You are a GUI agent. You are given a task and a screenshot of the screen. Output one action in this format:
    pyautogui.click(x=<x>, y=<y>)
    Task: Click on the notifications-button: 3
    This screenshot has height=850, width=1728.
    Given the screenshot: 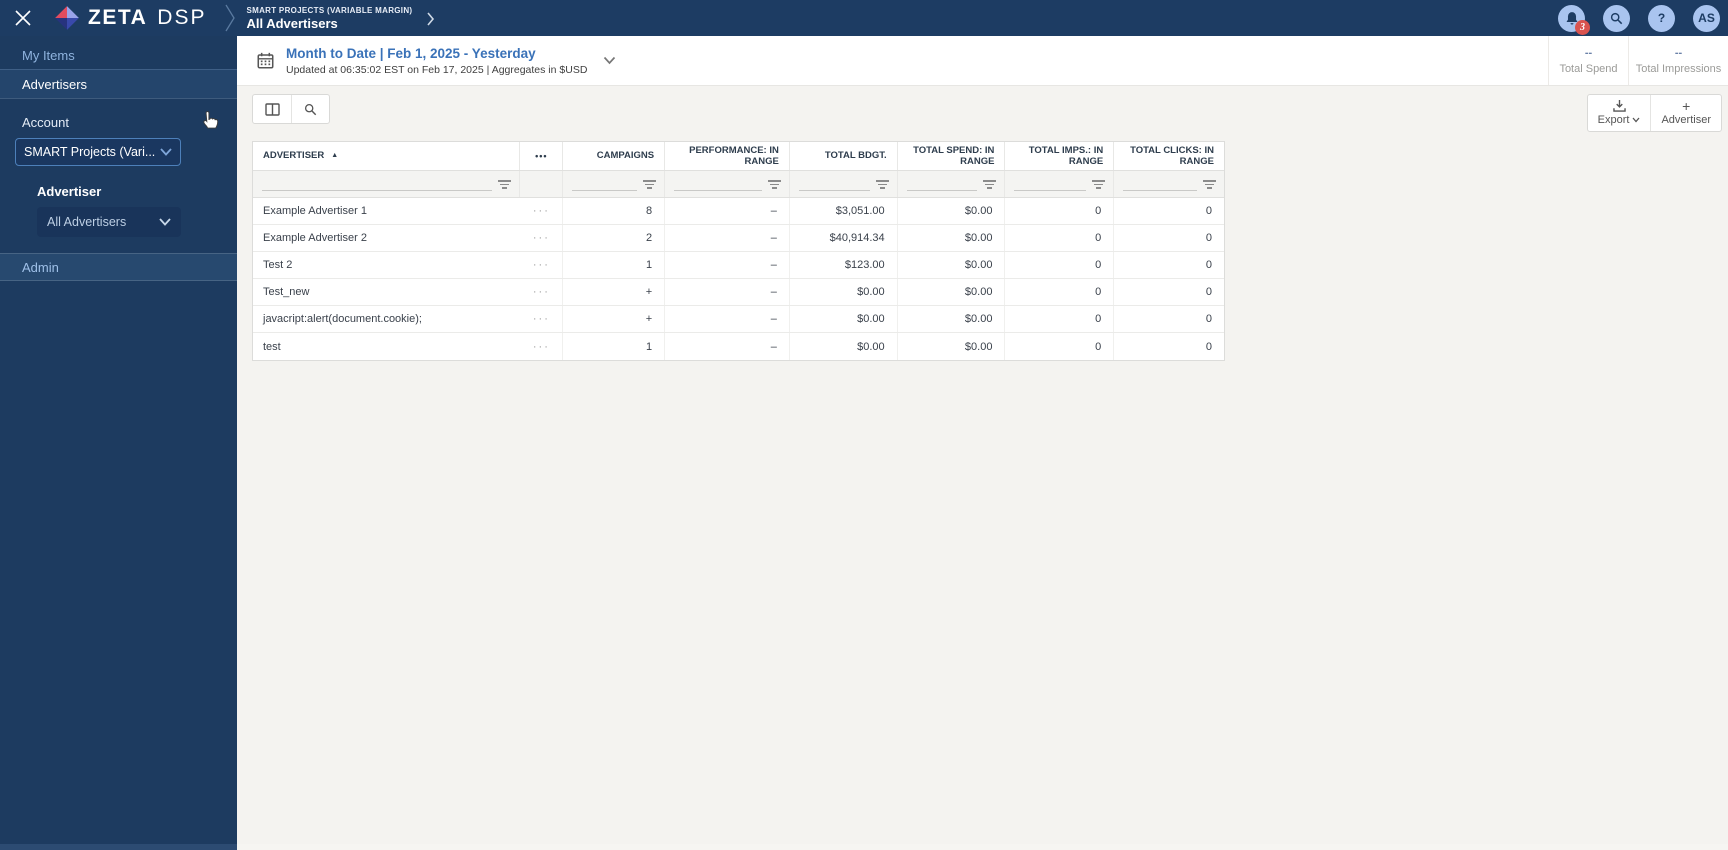 What is the action you would take?
    pyautogui.click(x=1574, y=19)
    